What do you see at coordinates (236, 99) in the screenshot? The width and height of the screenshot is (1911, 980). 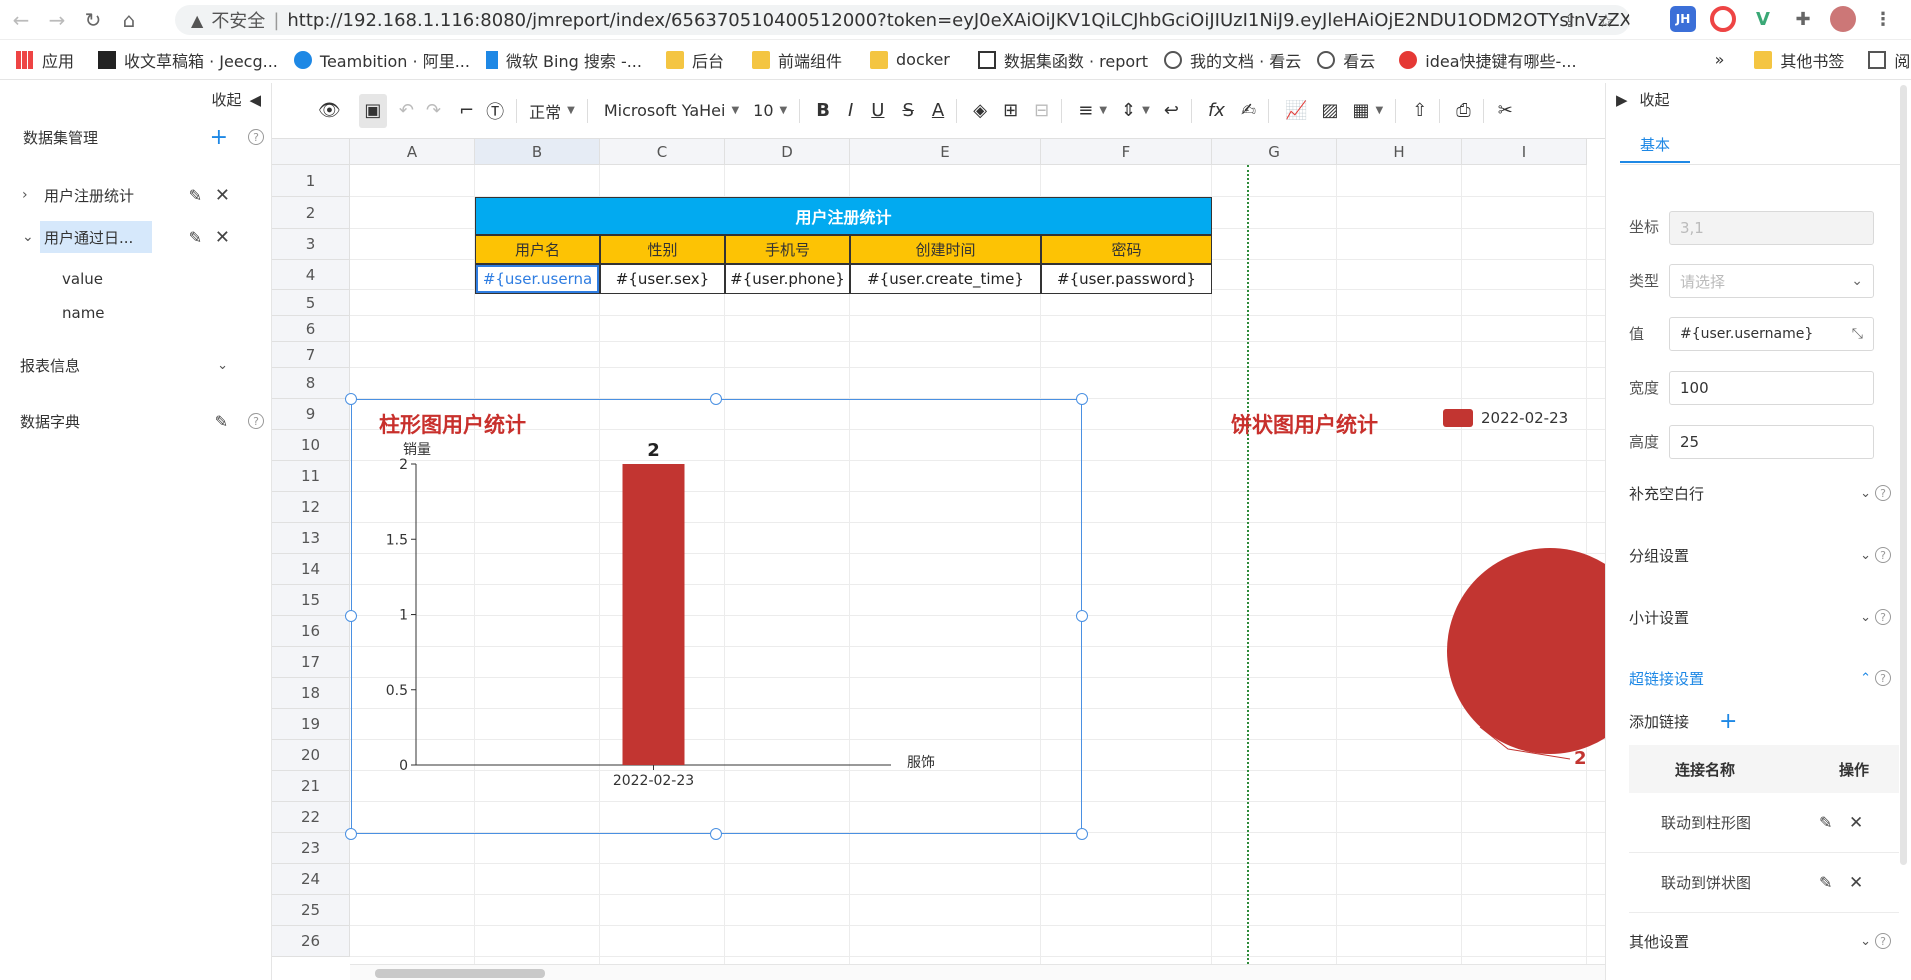 I see `left-collapse-button: 收起 ◀` at bounding box center [236, 99].